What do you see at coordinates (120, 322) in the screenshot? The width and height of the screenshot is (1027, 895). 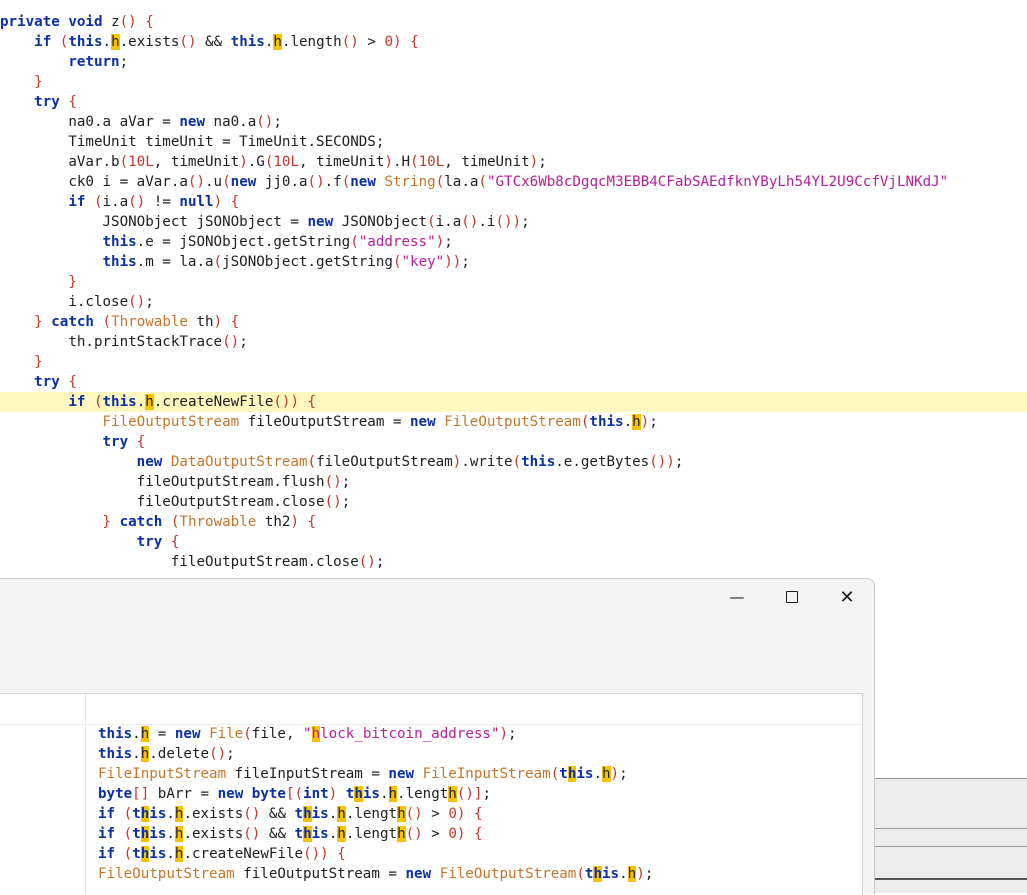 I see `code-line: } catch (Throwable th) {` at bounding box center [120, 322].